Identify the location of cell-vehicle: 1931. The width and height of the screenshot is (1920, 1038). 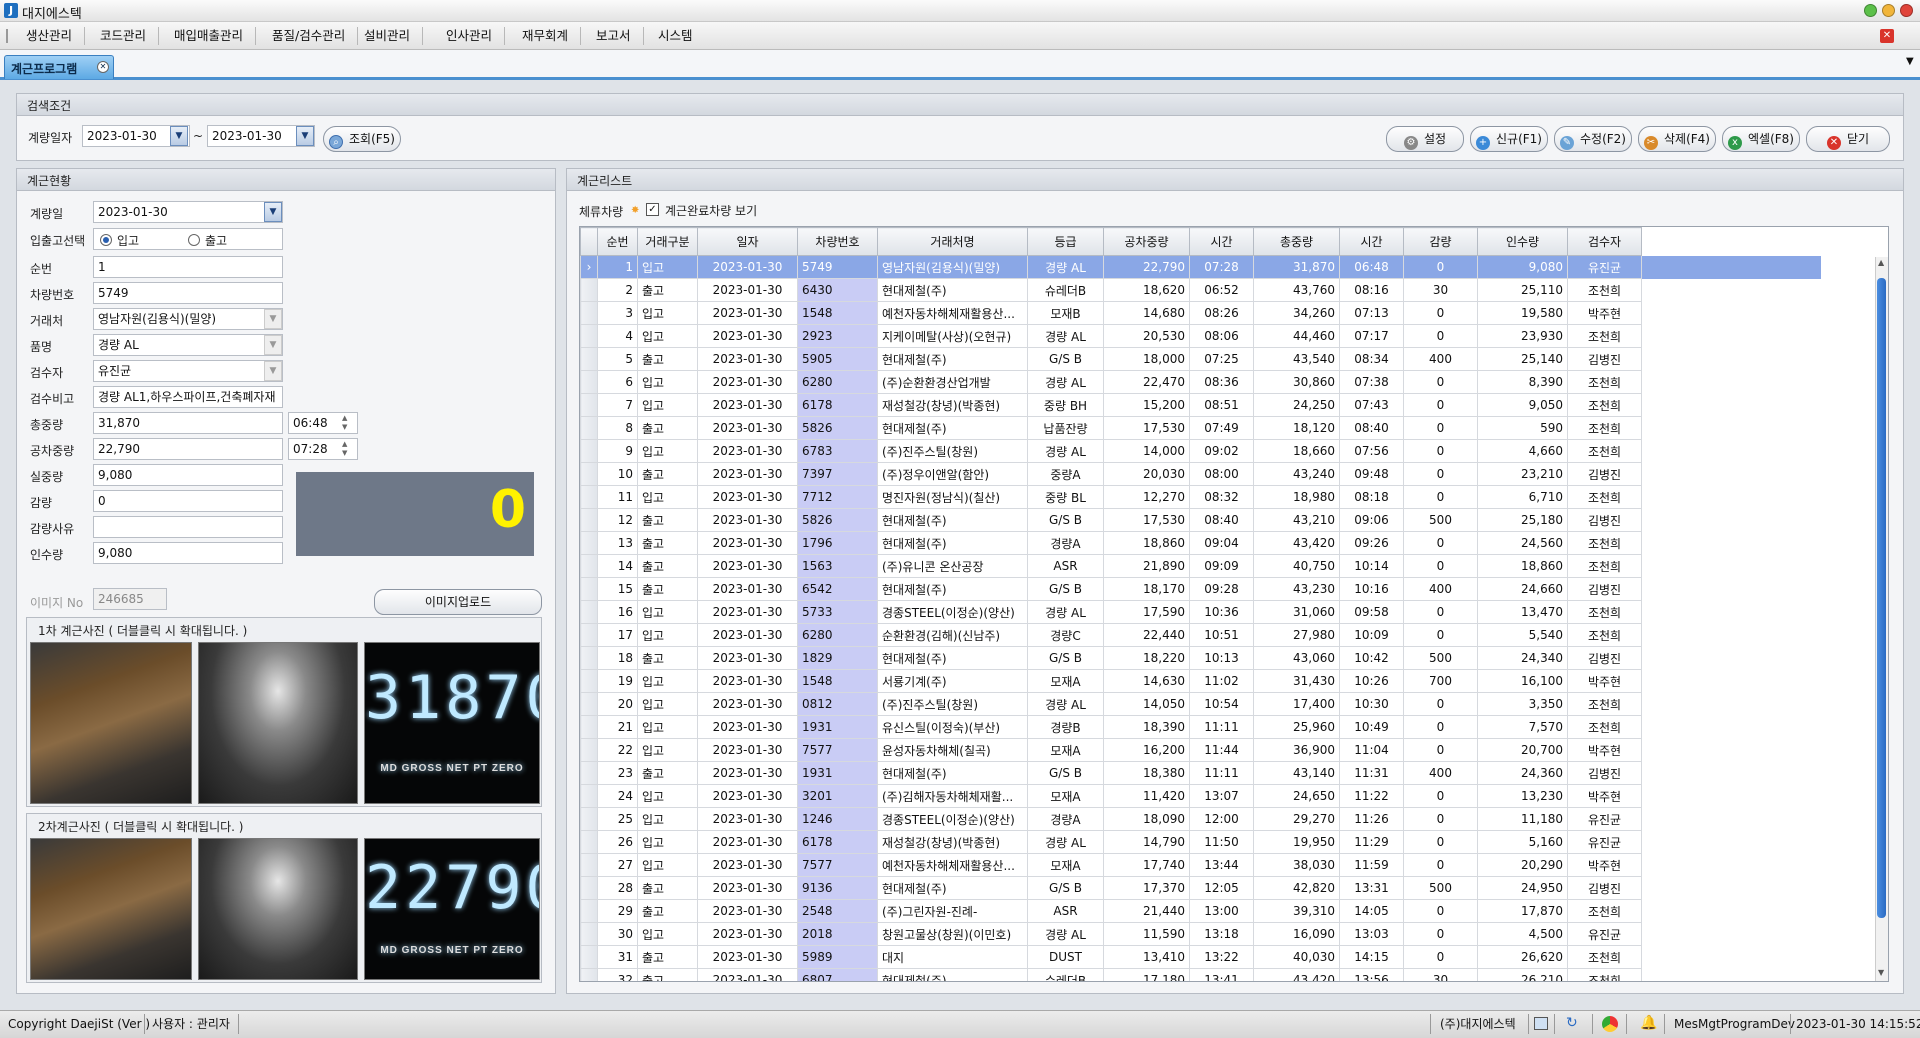
(837, 773).